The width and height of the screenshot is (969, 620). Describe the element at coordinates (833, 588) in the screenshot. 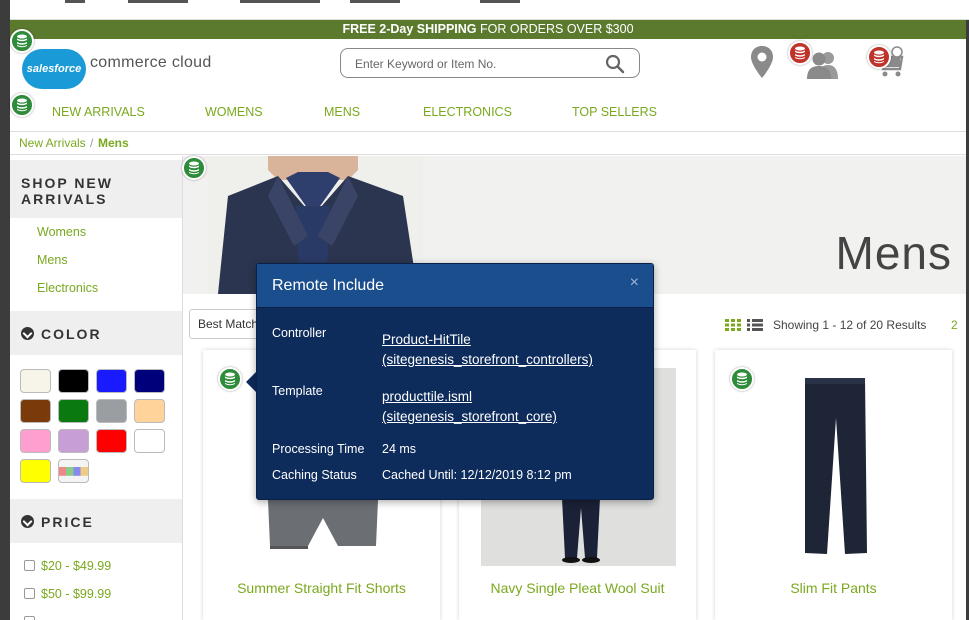

I see `product-name: Slim Fit Pants` at that location.